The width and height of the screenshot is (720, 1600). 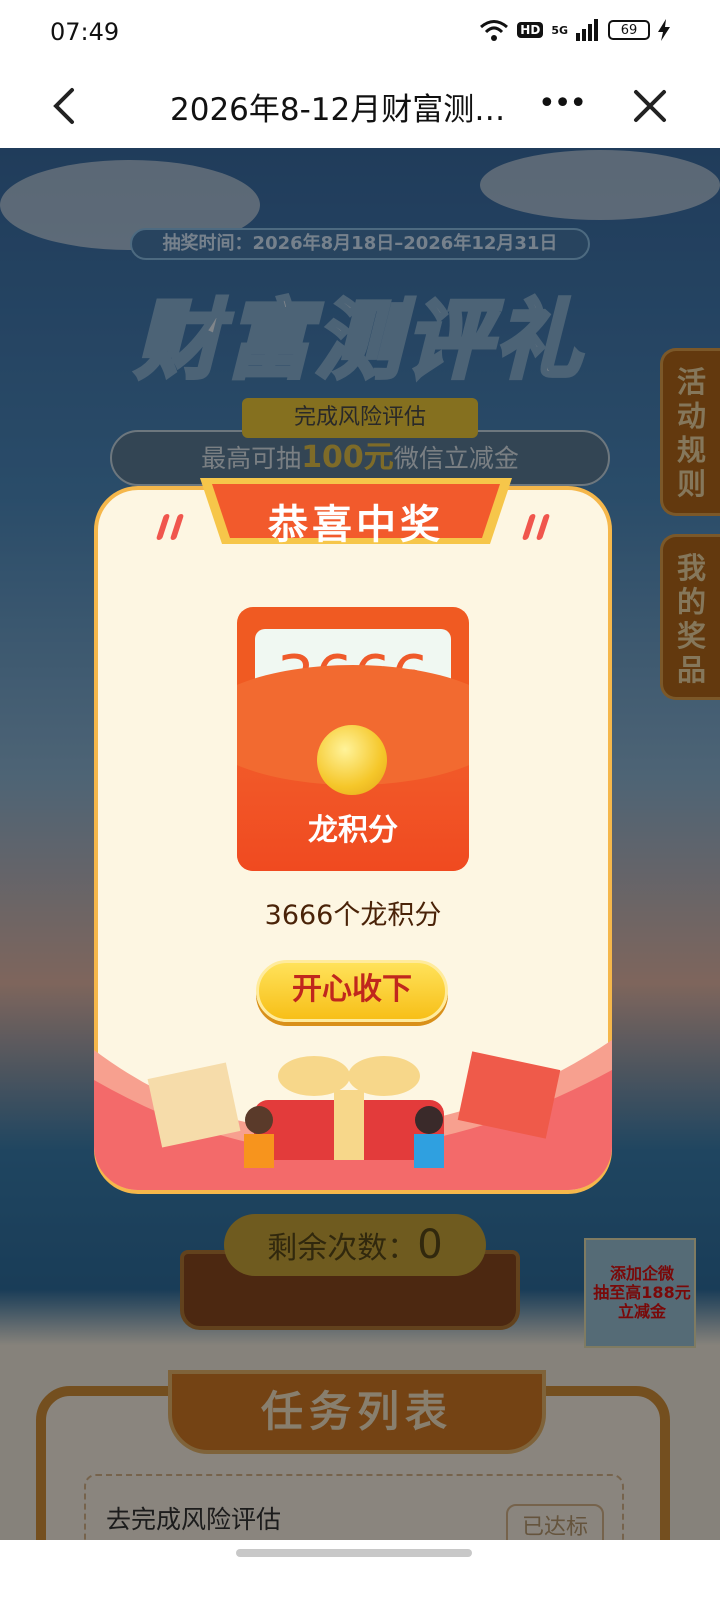 What do you see at coordinates (353, 830) in the screenshot?
I see `prize-unit: 龙积分` at bounding box center [353, 830].